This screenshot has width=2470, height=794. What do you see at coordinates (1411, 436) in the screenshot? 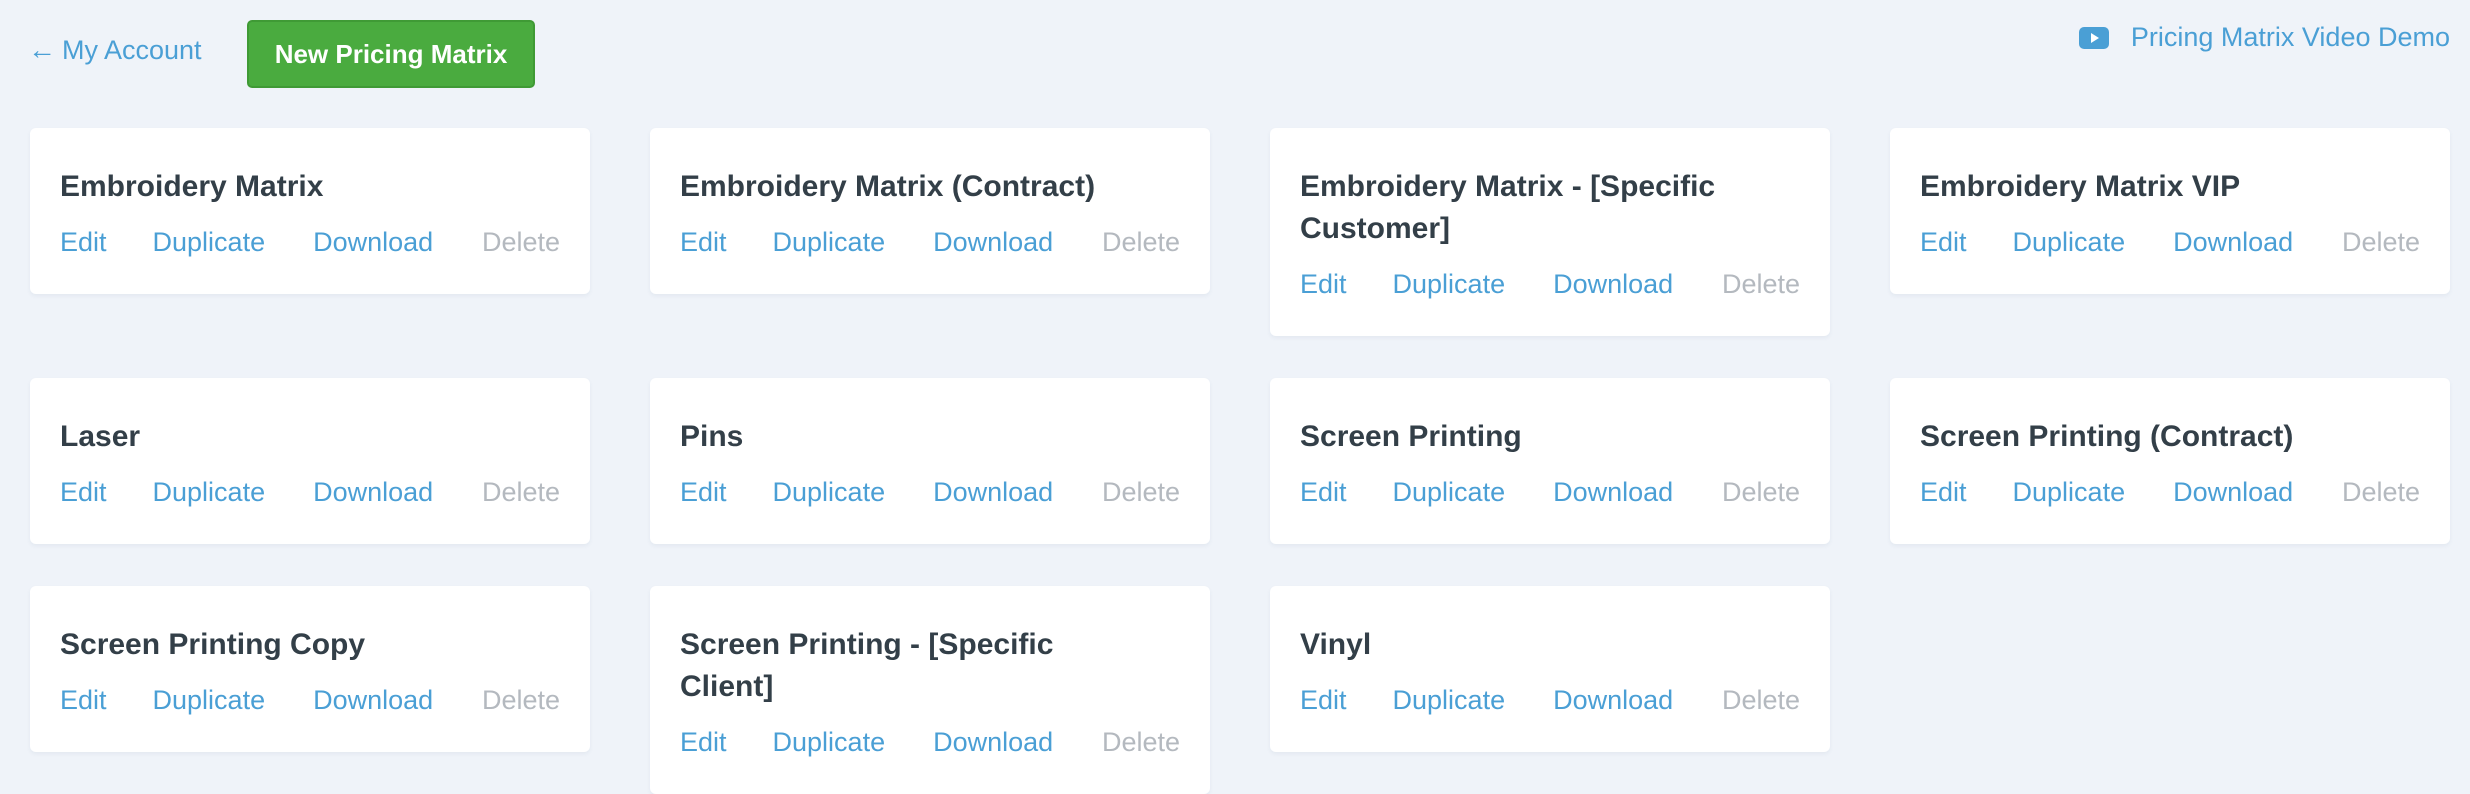
I see `matrix-title: Screen Printing` at bounding box center [1411, 436].